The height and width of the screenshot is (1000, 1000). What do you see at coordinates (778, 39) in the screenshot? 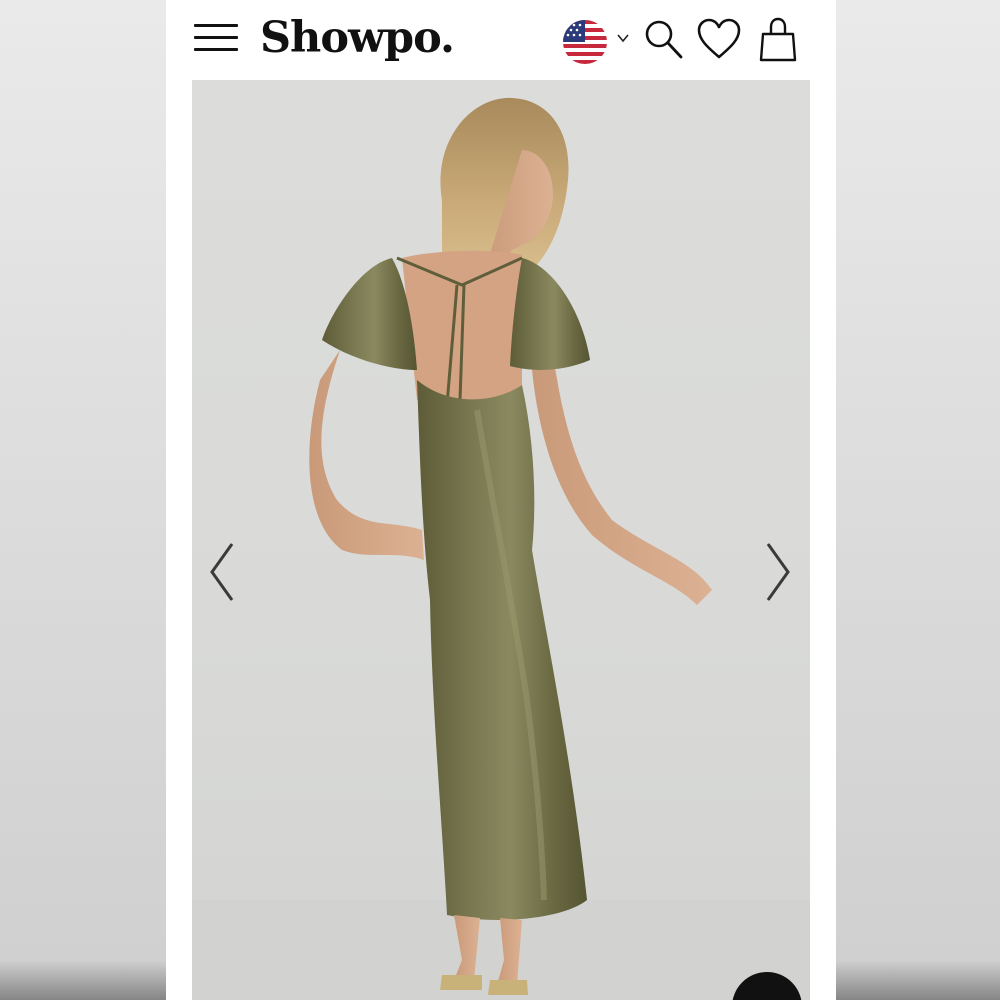
I see `bag-icon` at bounding box center [778, 39].